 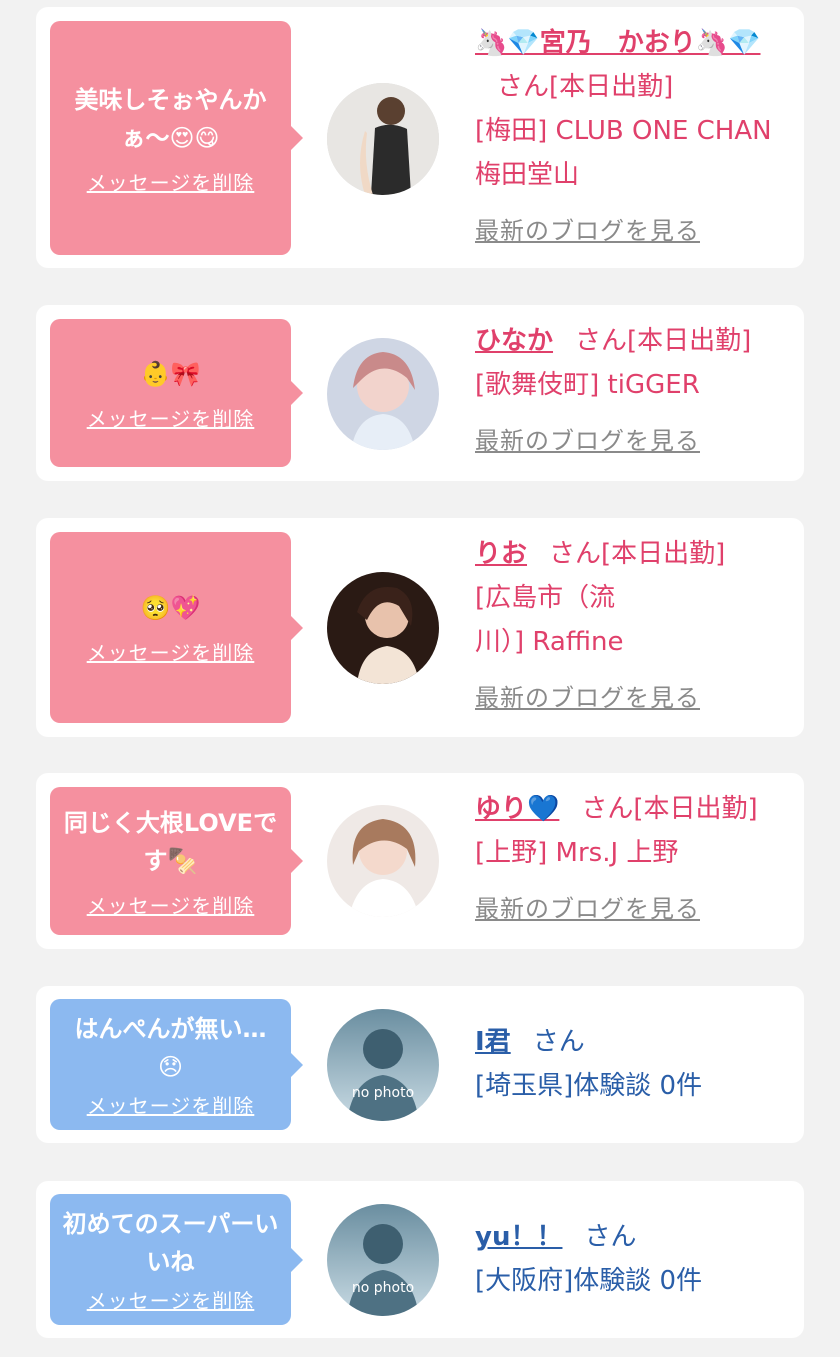 I want to click on message-bubble: 🥺💖 メッセージを削除, so click(x=176, y=627).